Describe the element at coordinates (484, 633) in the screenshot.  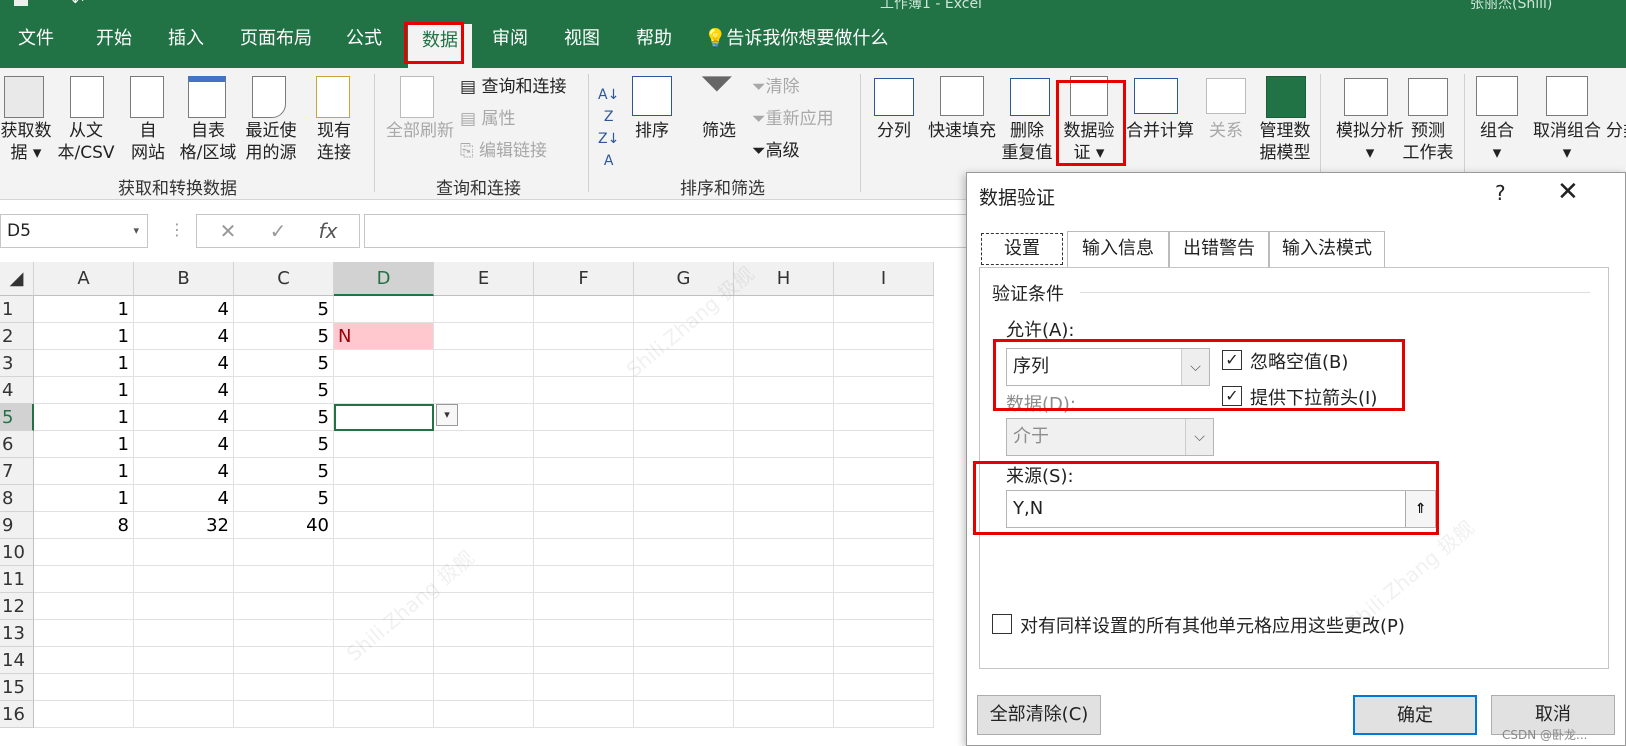
I see `cell-e13` at that location.